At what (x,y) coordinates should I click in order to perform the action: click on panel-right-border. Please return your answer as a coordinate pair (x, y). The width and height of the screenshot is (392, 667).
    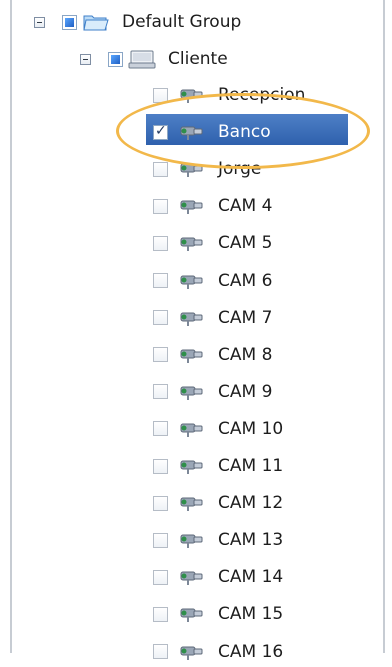
    Looking at the image, I should click on (384, 326).